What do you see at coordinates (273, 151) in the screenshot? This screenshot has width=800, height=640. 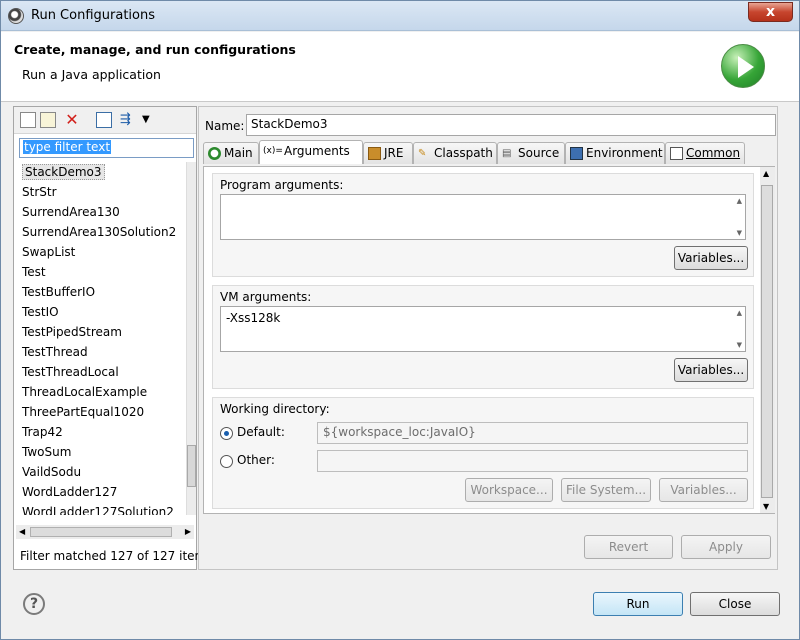 I see `arguments-tab-icon: (x)=` at bounding box center [273, 151].